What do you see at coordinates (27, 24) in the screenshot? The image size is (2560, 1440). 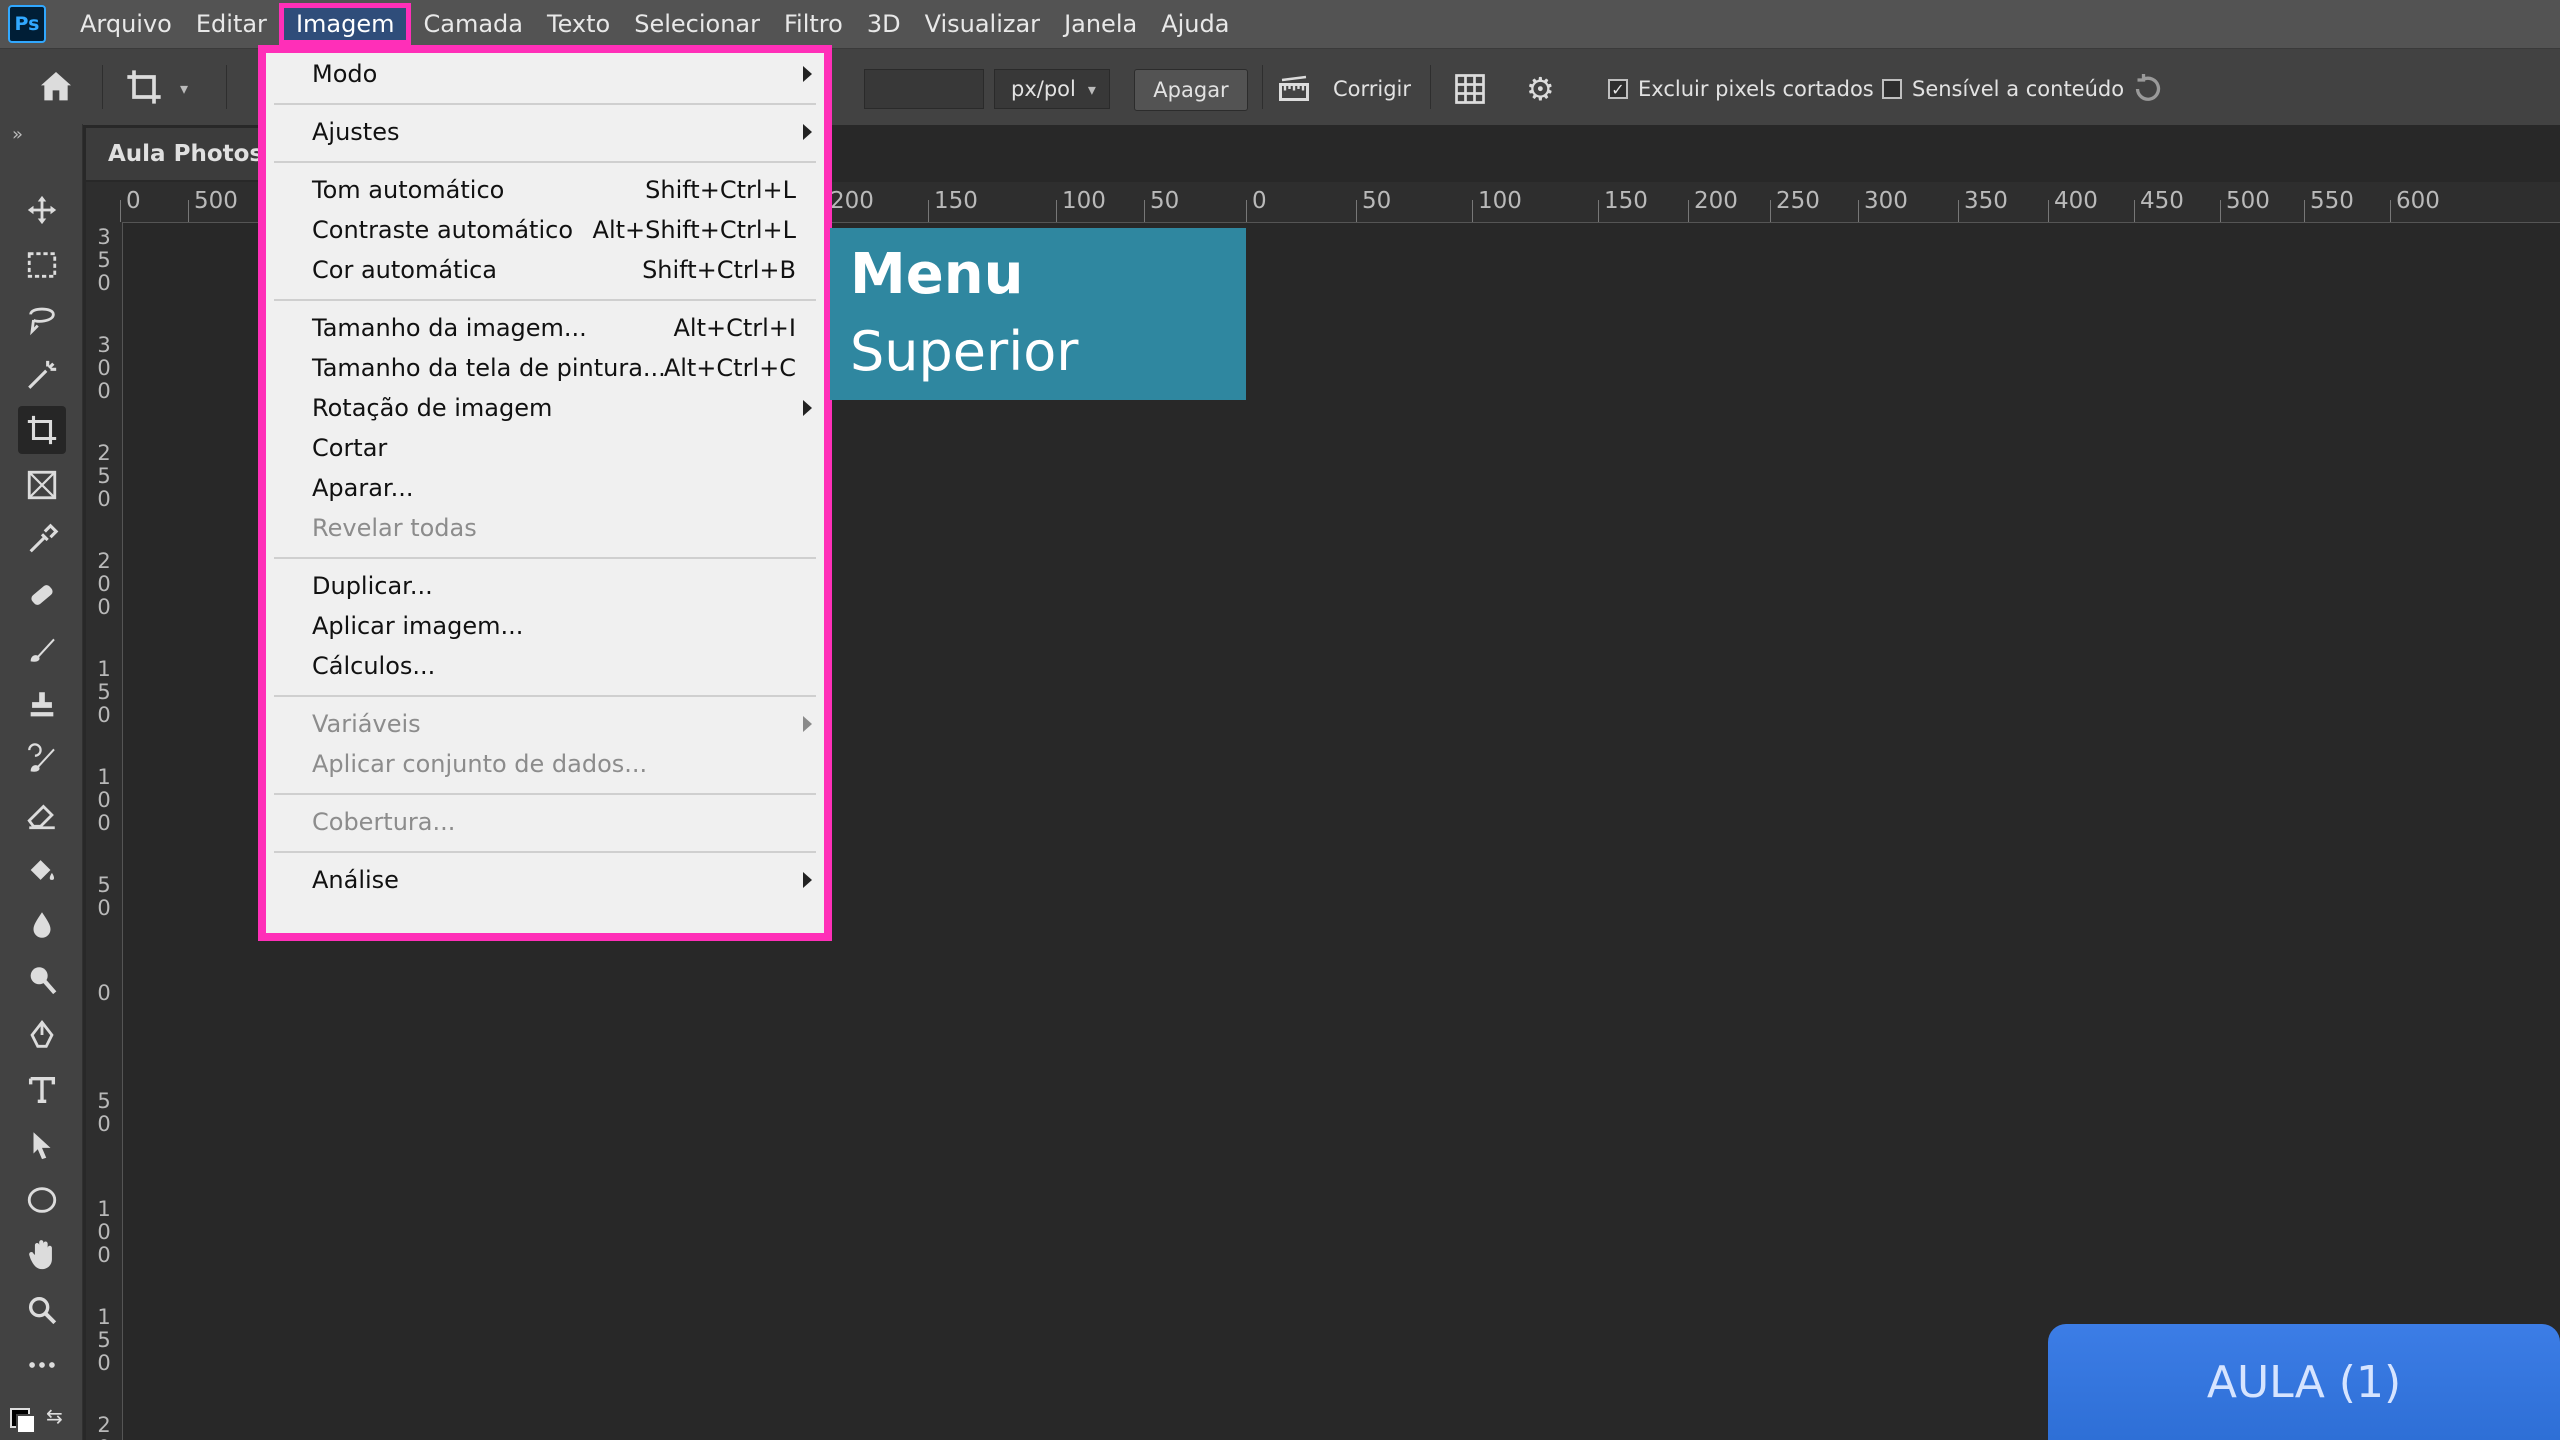 I see `photoshop-logo: Ps` at bounding box center [27, 24].